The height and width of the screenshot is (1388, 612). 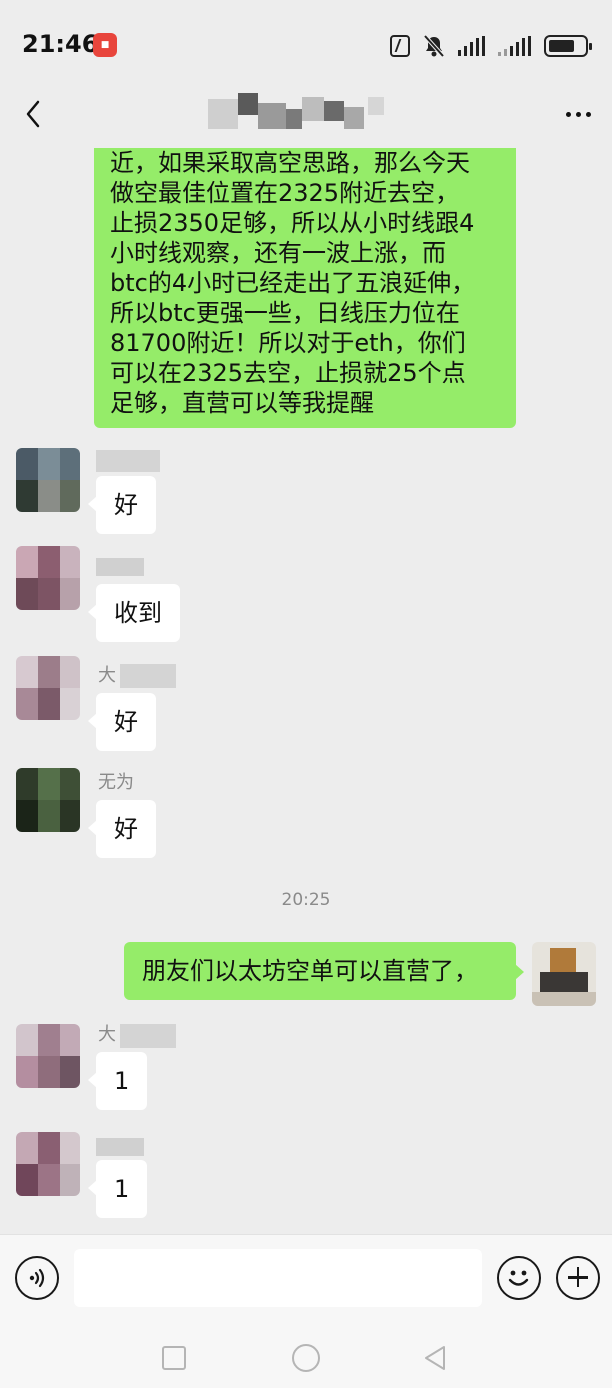 I want to click on my-avatar, so click(x=564, y=974).